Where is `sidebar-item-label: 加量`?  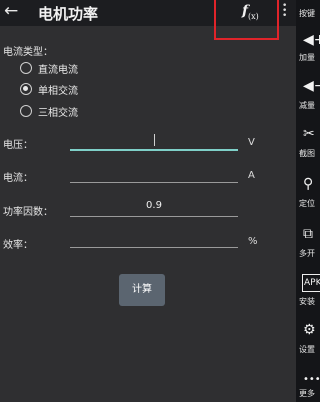 sidebar-item-label: 加量 is located at coordinates (307, 57).